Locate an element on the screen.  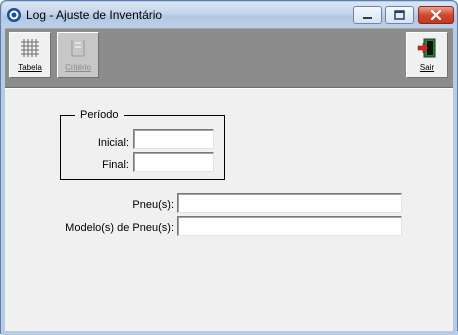
grid-table-icon is located at coordinates (30, 48).